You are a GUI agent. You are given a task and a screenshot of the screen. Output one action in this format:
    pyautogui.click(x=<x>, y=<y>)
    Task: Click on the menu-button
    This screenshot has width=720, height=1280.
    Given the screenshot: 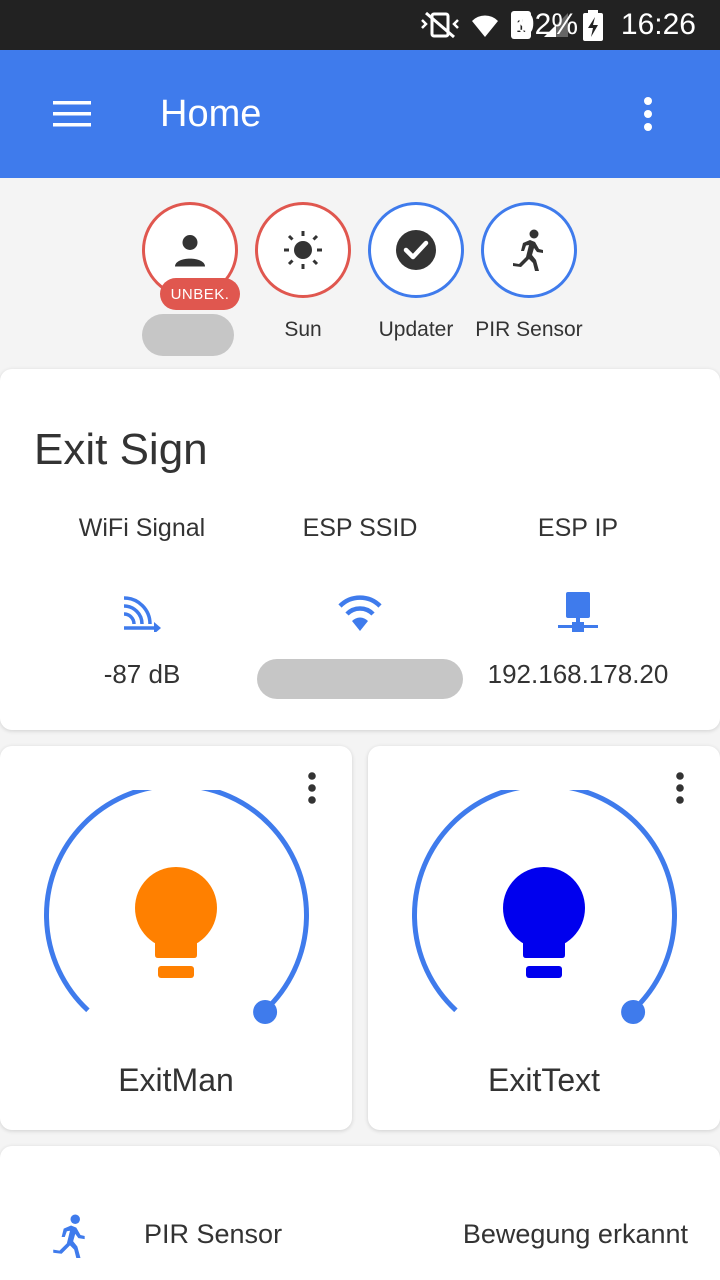 What is the action you would take?
    pyautogui.click(x=72, y=114)
    